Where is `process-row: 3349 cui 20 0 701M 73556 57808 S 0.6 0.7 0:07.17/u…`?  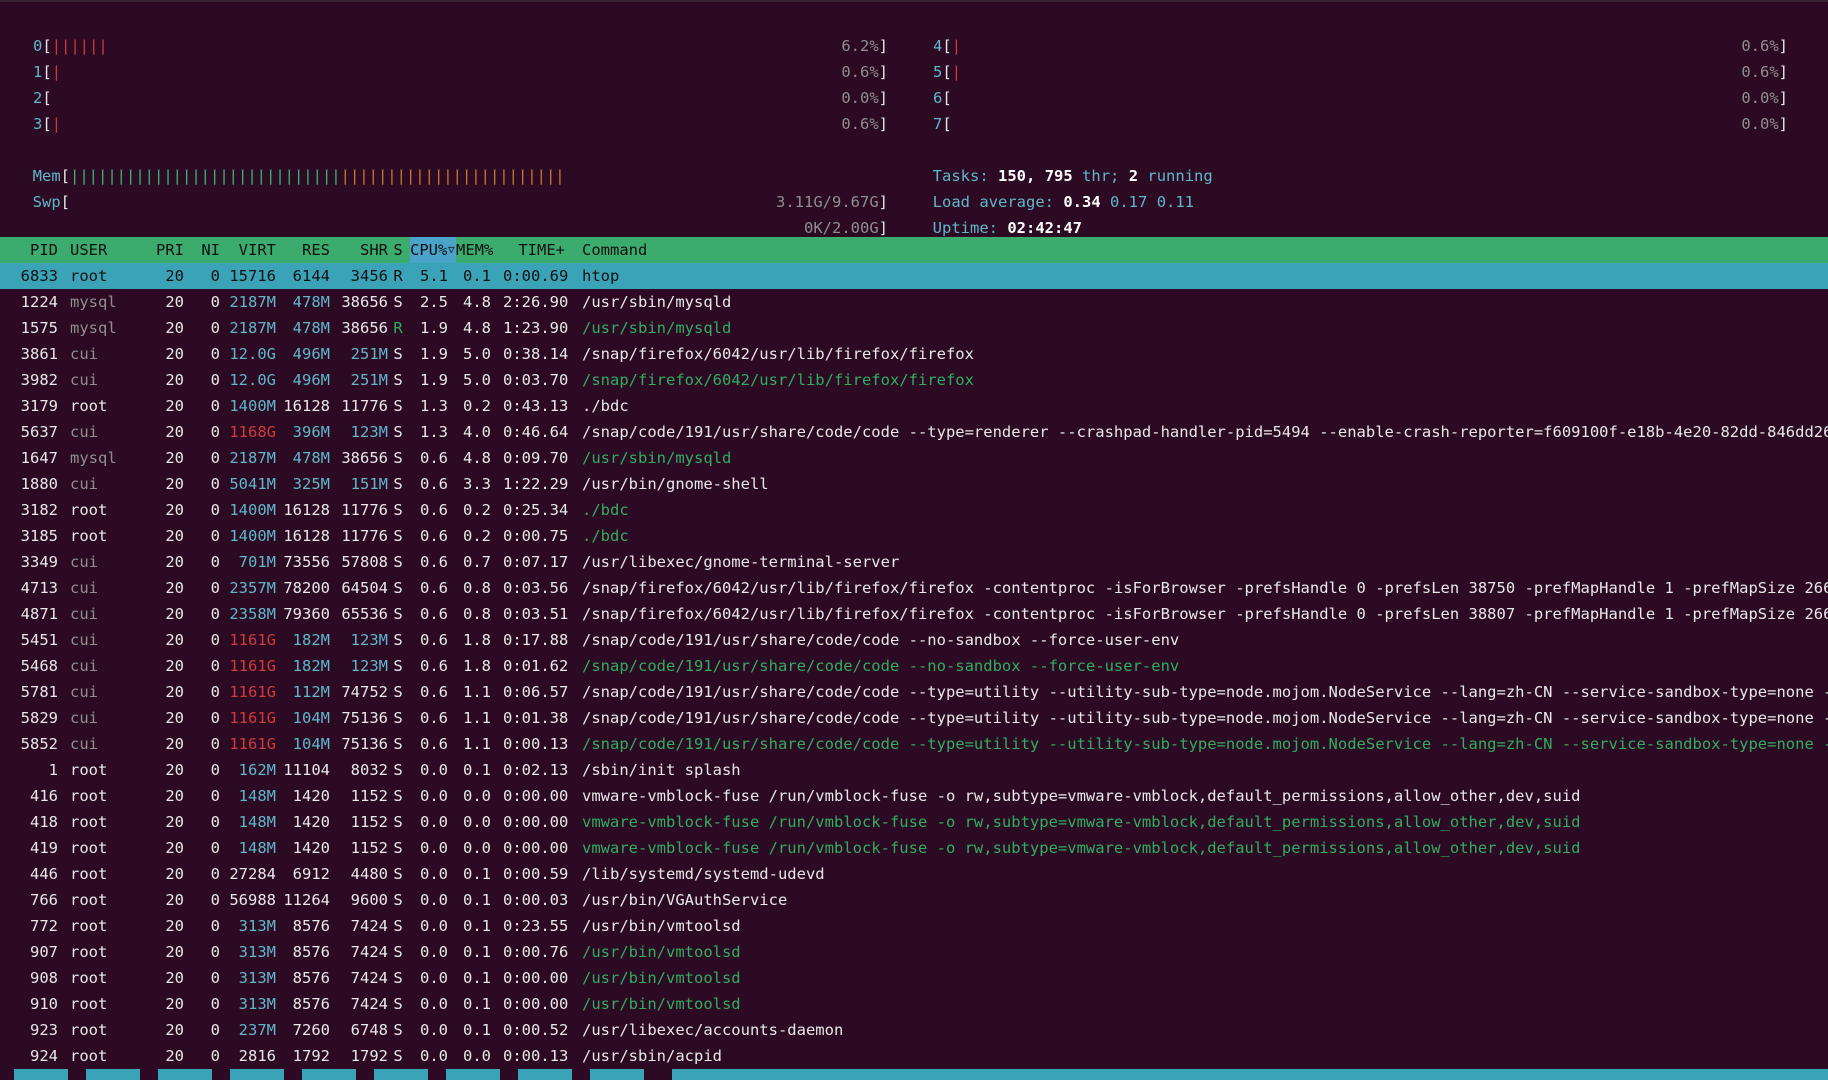 process-row: 3349 cui 20 0 701M 73556 57808 S 0.6 0.7 0:07.17/u… is located at coordinates (914, 562).